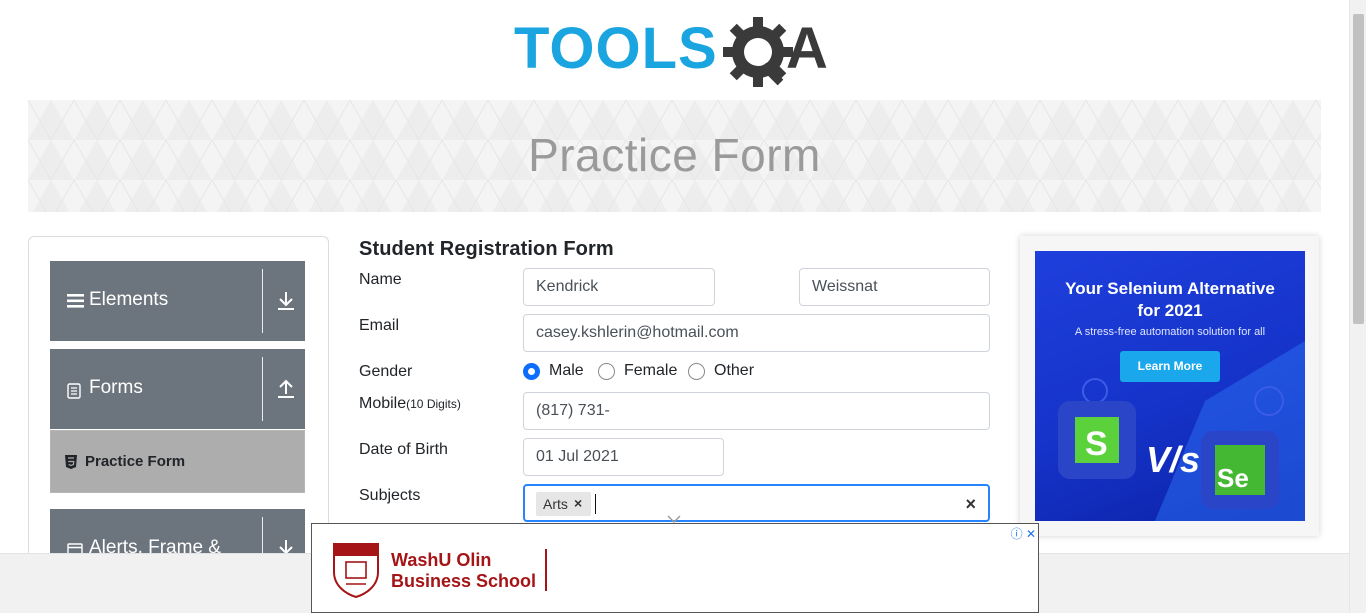 The width and height of the screenshot is (1366, 613). I want to click on gender-label: Gender, so click(386, 371).